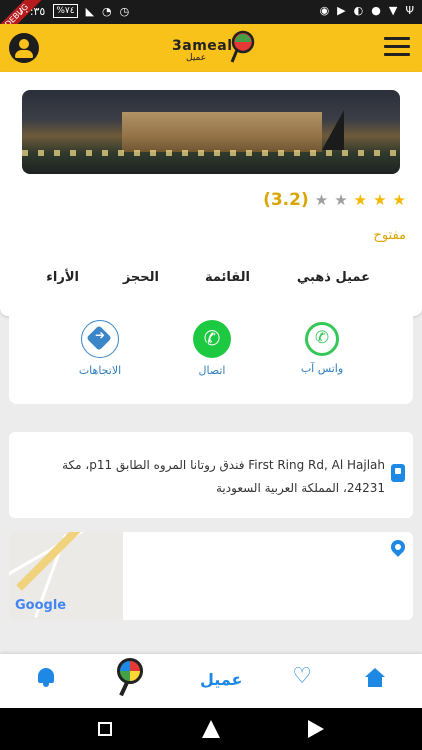 The image size is (422, 750). Describe the element at coordinates (100, 339) in the screenshot. I see `directions-icon` at that location.